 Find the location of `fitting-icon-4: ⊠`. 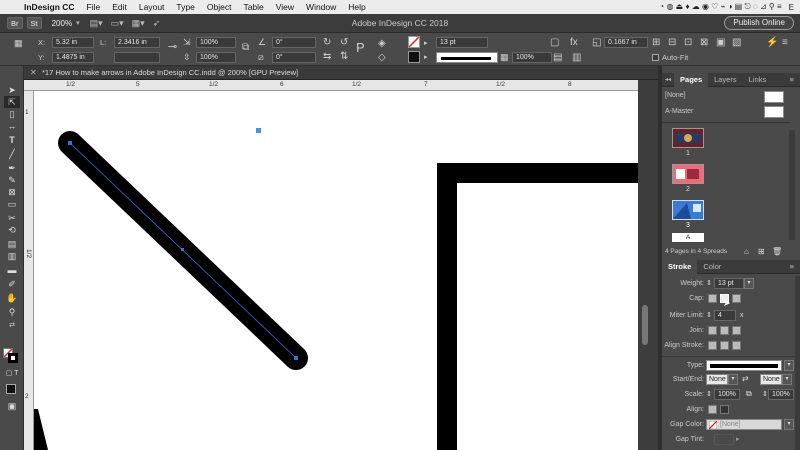

fitting-icon-4: ⊠ is located at coordinates (704, 43).